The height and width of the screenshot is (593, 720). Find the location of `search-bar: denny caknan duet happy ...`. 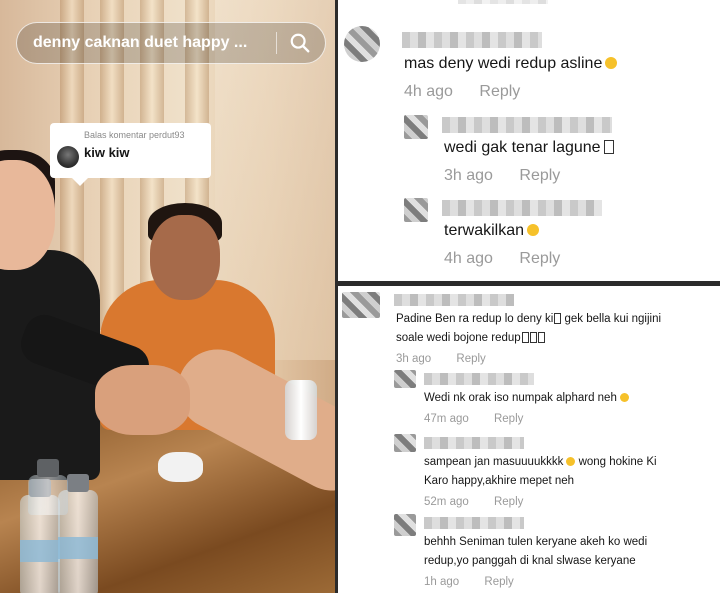

search-bar: denny caknan duet happy ... is located at coordinates (171, 43).